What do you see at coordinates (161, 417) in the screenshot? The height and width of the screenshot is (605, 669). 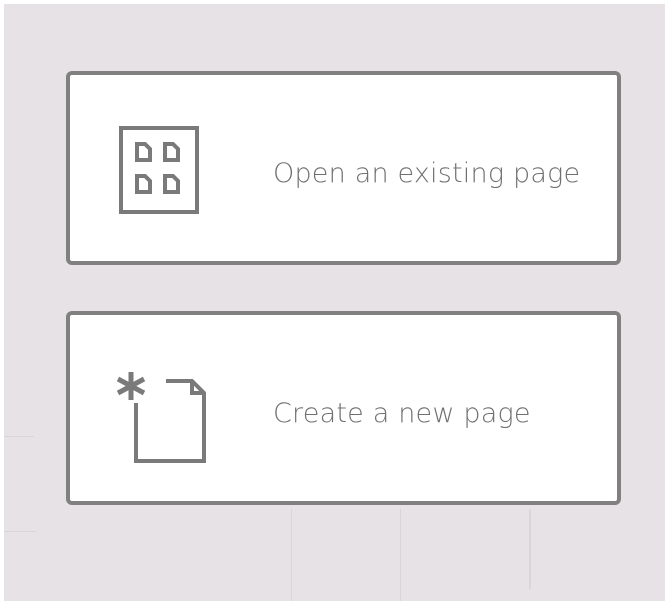 I see `new-page-icon` at bounding box center [161, 417].